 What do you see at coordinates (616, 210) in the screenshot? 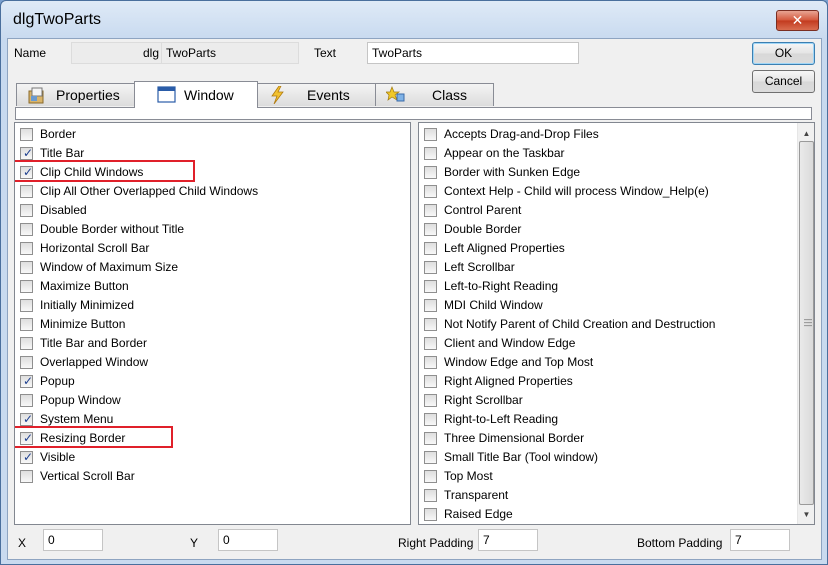
I see `right-style-checkbox-row: Control Parent` at bounding box center [616, 210].